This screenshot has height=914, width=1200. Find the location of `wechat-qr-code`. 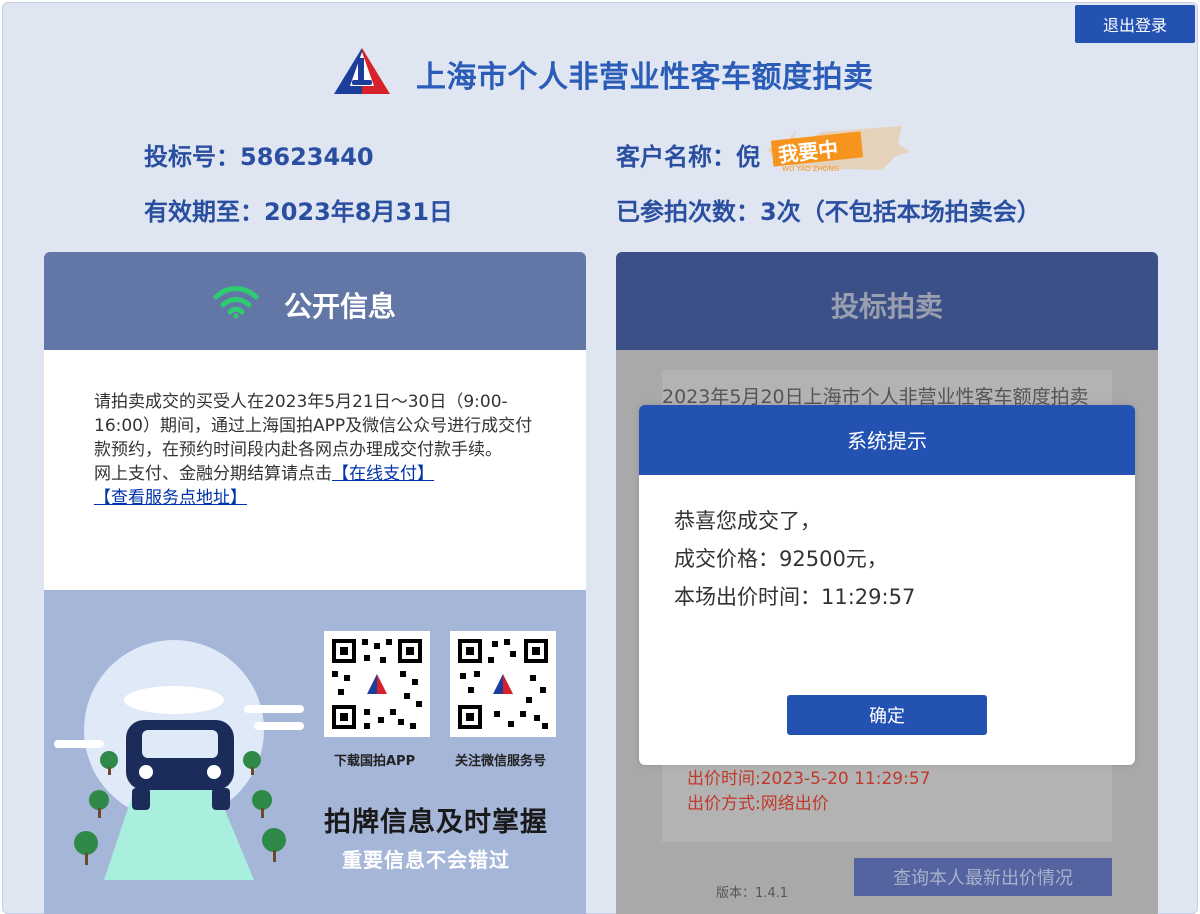

wechat-qr-code is located at coordinates (503, 684).